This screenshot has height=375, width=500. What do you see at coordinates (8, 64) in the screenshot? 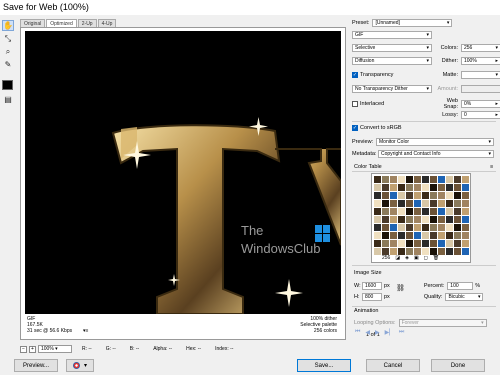
I see `eyedropper-tool-icon: ✎` at bounding box center [8, 64].